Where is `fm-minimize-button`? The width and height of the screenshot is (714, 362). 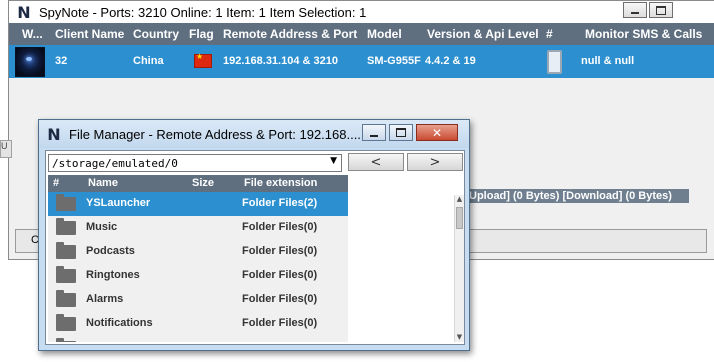
fm-minimize-button is located at coordinates (374, 132).